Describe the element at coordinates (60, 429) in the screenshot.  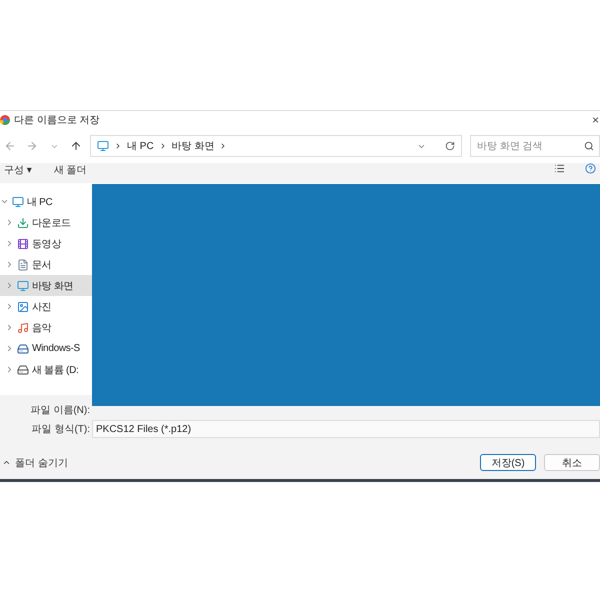
I see `field-label: 파일 형식(T):` at that location.